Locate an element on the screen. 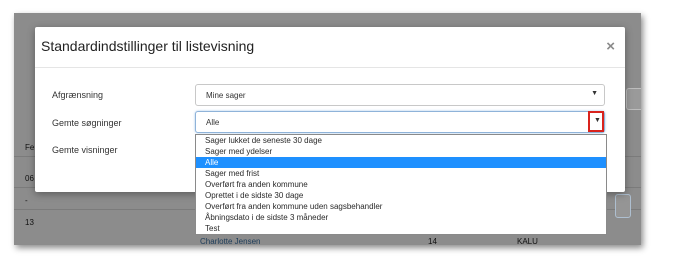 This screenshot has width=675, height=280. gemte-soegninger-value: Alle is located at coordinates (213, 122).